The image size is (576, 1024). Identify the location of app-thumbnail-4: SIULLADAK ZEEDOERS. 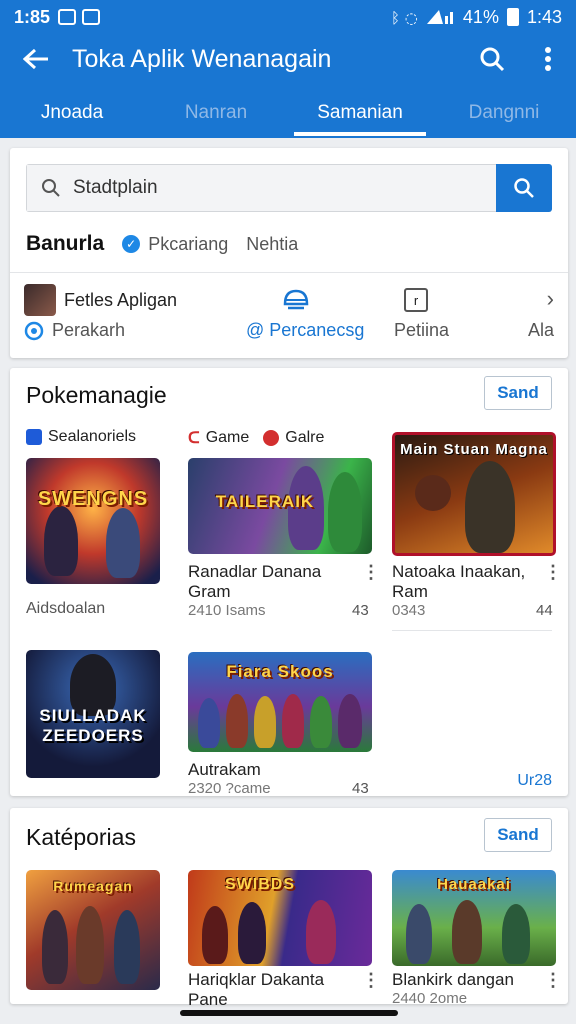
(93, 714).